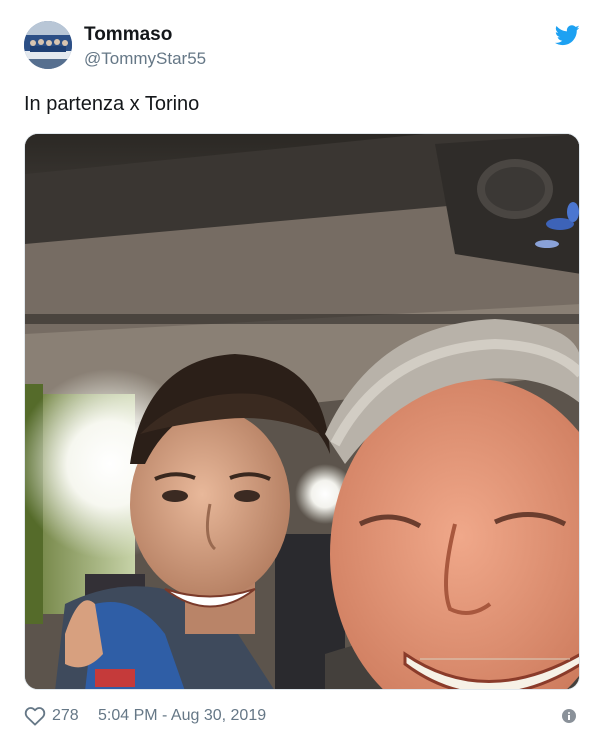 This screenshot has width=600, height=734. I want to click on like-count: 278, so click(65, 716).